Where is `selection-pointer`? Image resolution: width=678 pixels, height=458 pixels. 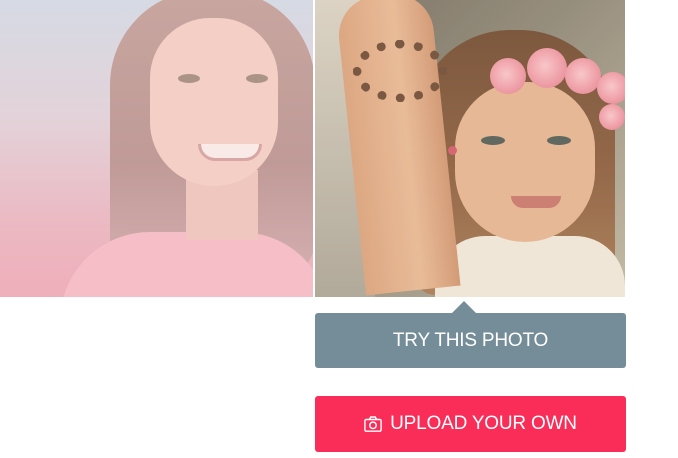 selection-pointer is located at coordinates (464, 307).